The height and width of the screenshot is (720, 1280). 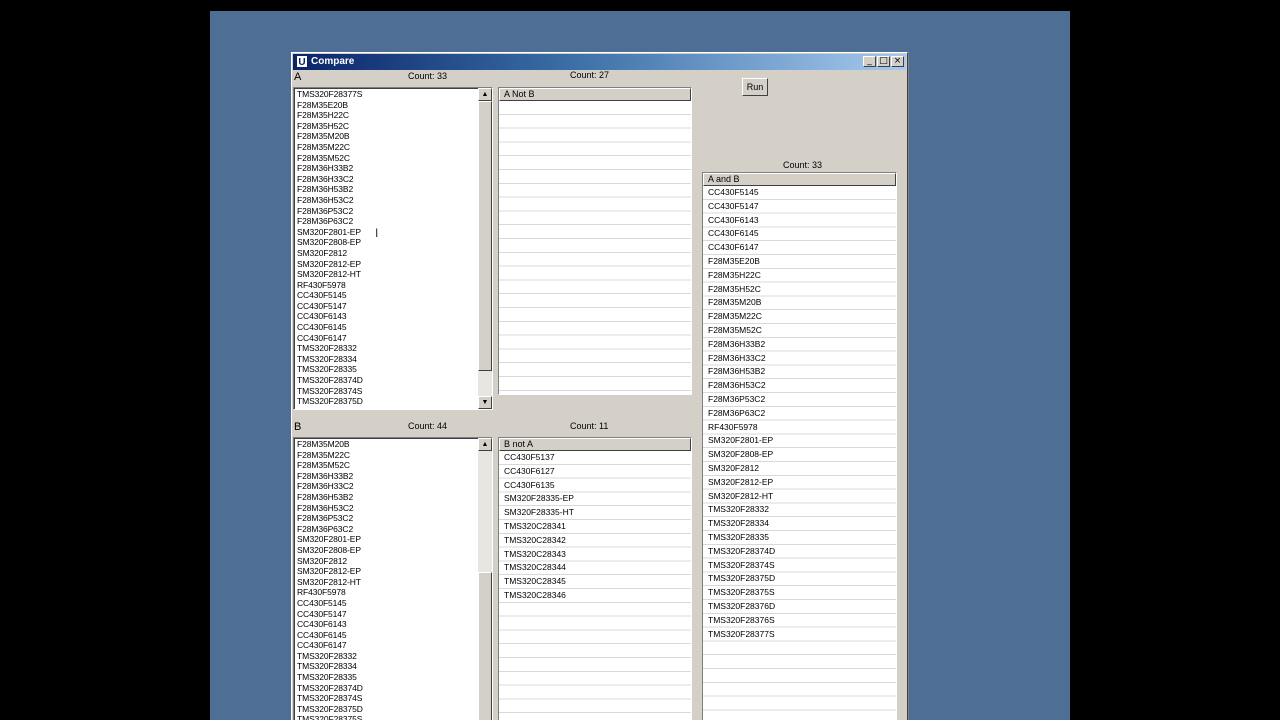 I want to click on scroll-down-arrow-icon: ▼, so click(x=485, y=402).